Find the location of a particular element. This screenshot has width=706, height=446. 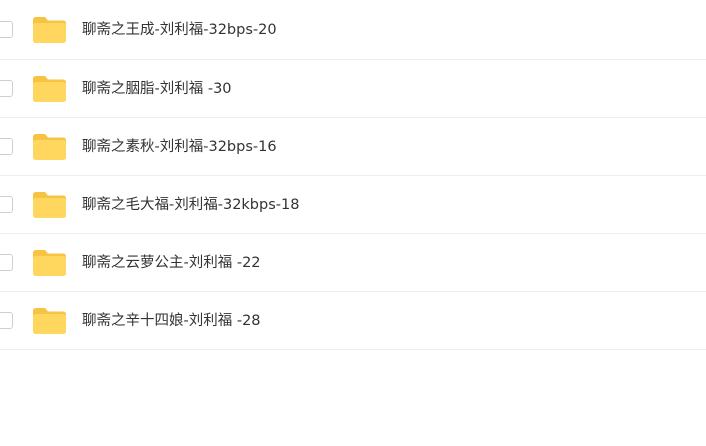

file-name: 聊斋之云萝公主-刘利福 -22 is located at coordinates (171, 263).